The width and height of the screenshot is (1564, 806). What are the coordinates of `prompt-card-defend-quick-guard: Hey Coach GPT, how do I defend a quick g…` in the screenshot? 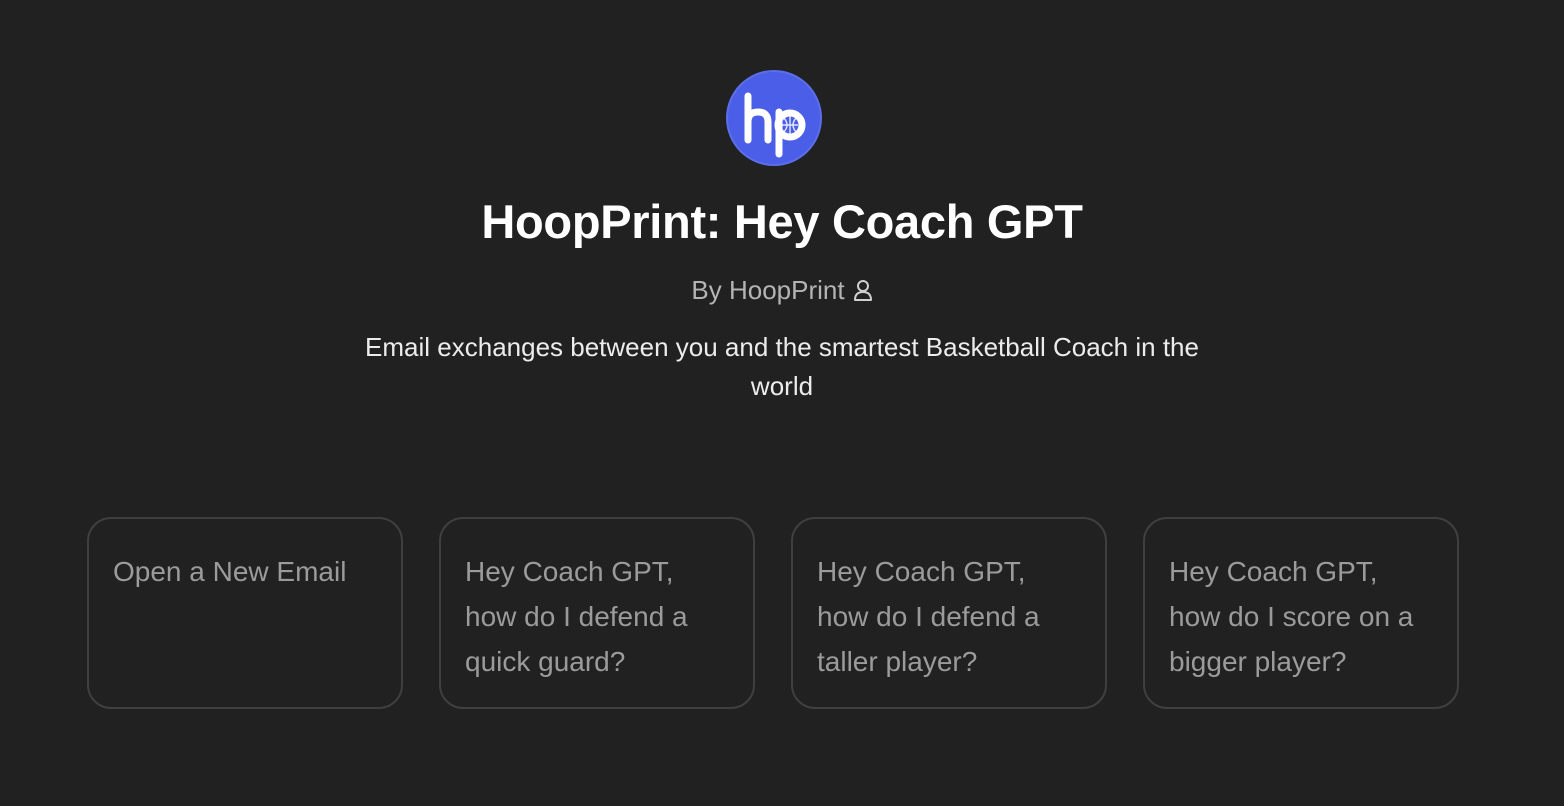 It's located at (597, 613).